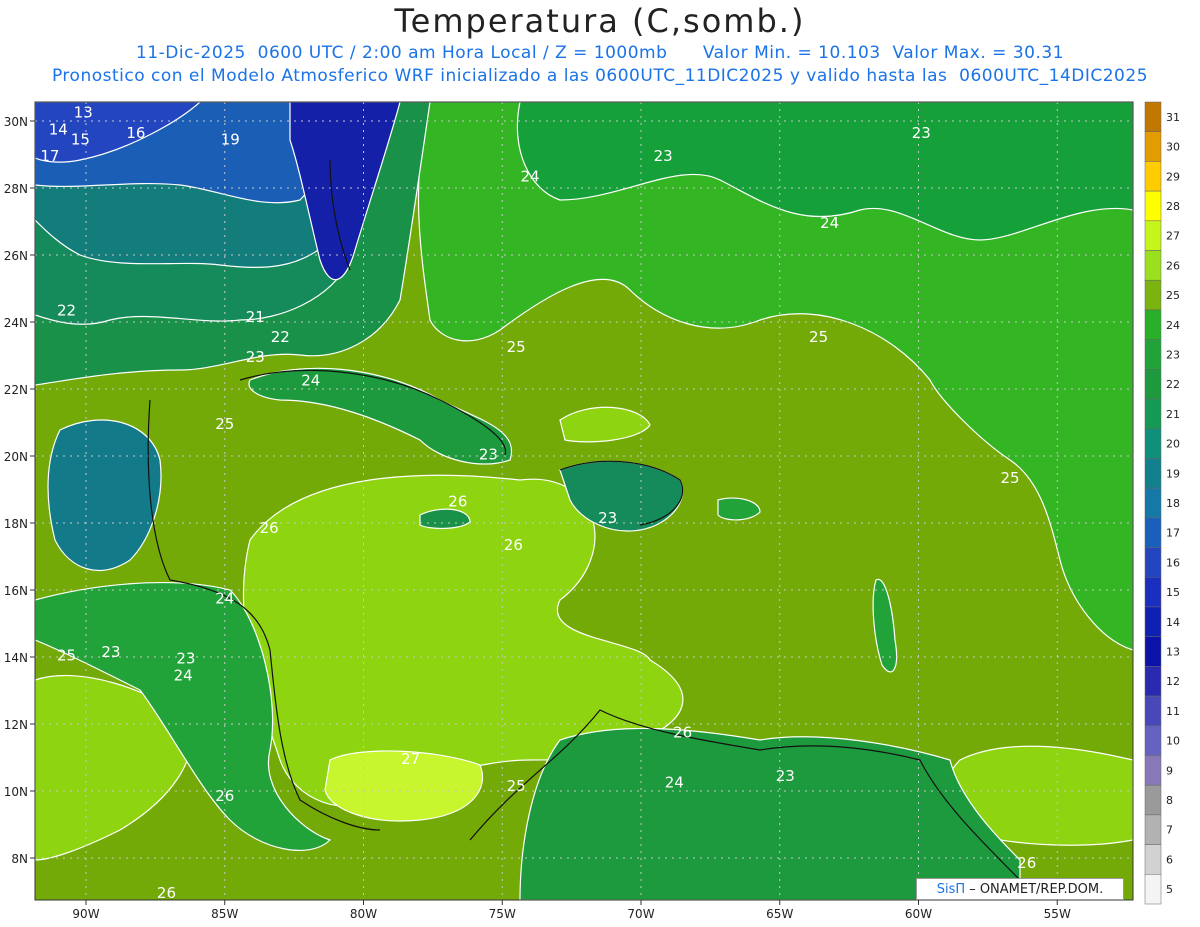 This screenshot has width=1200, height=927. What do you see at coordinates (1169, 830) in the screenshot?
I see `colorbar-label: 7` at bounding box center [1169, 830].